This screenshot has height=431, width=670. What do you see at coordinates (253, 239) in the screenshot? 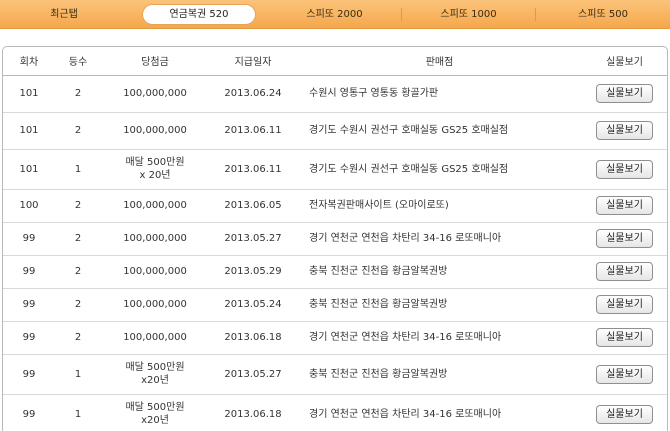
I see `cell-date: 2013.05.27` at bounding box center [253, 239].